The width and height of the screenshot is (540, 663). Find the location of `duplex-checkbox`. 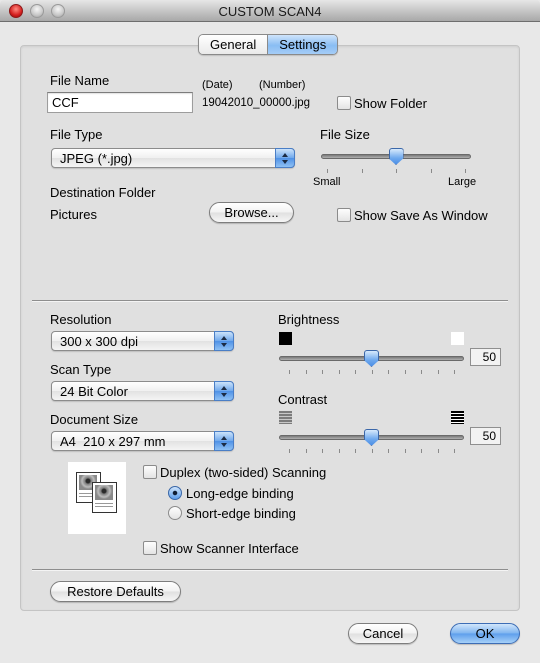

duplex-checkbox is located at coordinates (150, 472).